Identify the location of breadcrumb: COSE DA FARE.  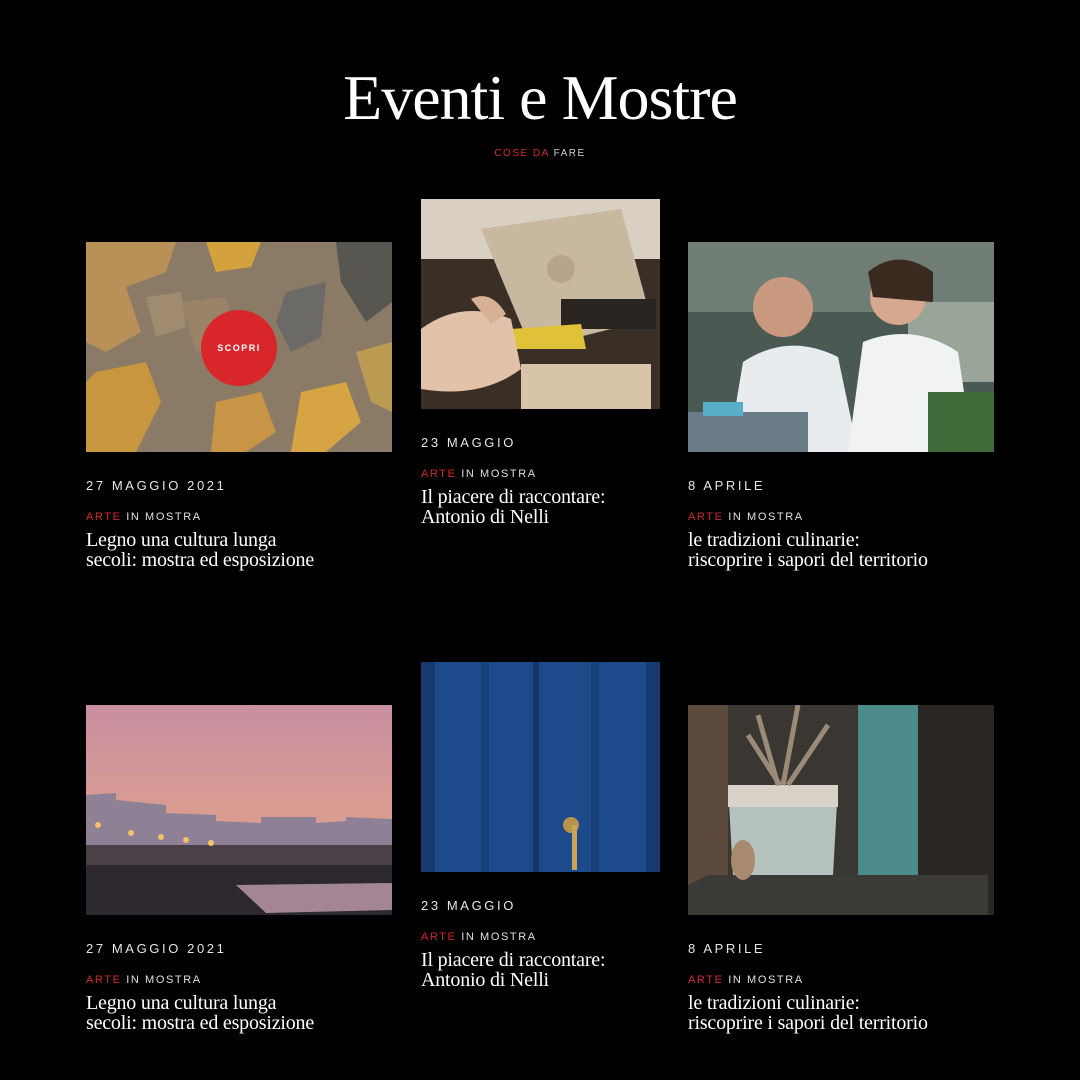
(540, 154).